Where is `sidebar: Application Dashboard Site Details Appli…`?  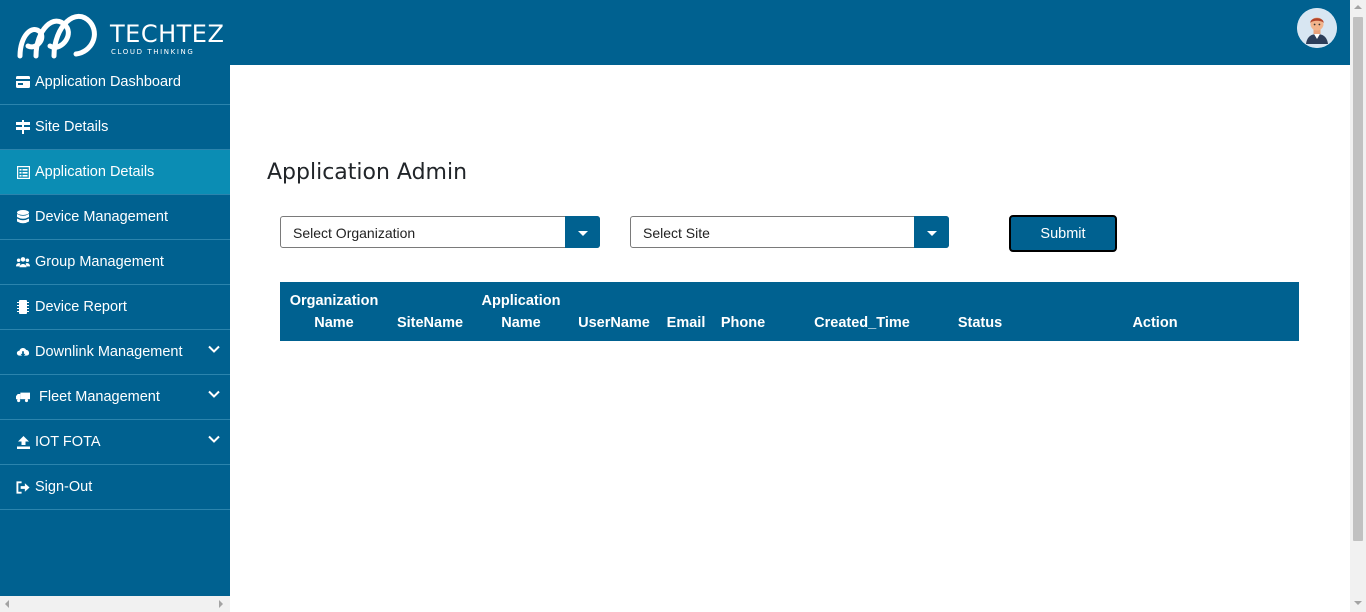
sidebar: Application Dashboard Site Details Appli… is located at coordinates (115, 328).